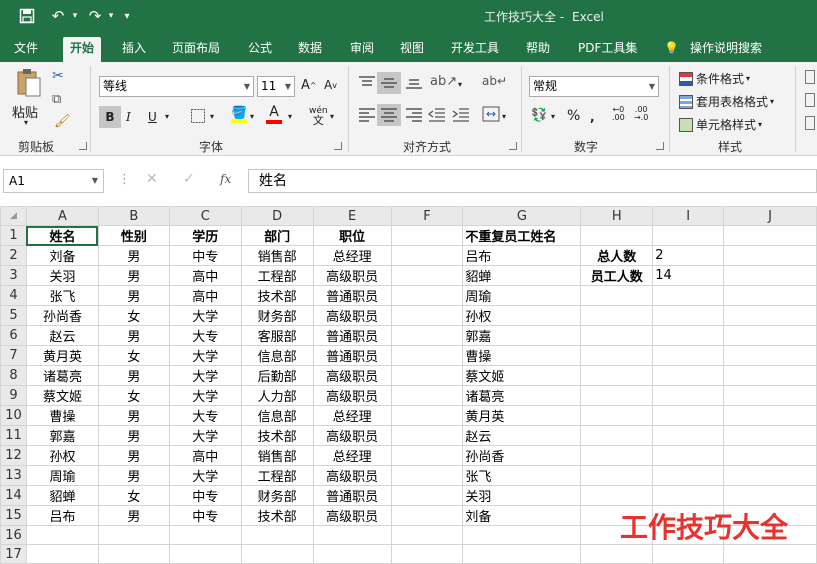 This screenshot has height=564, width=817. I want to click on italic-button: I, so click(128, 117).